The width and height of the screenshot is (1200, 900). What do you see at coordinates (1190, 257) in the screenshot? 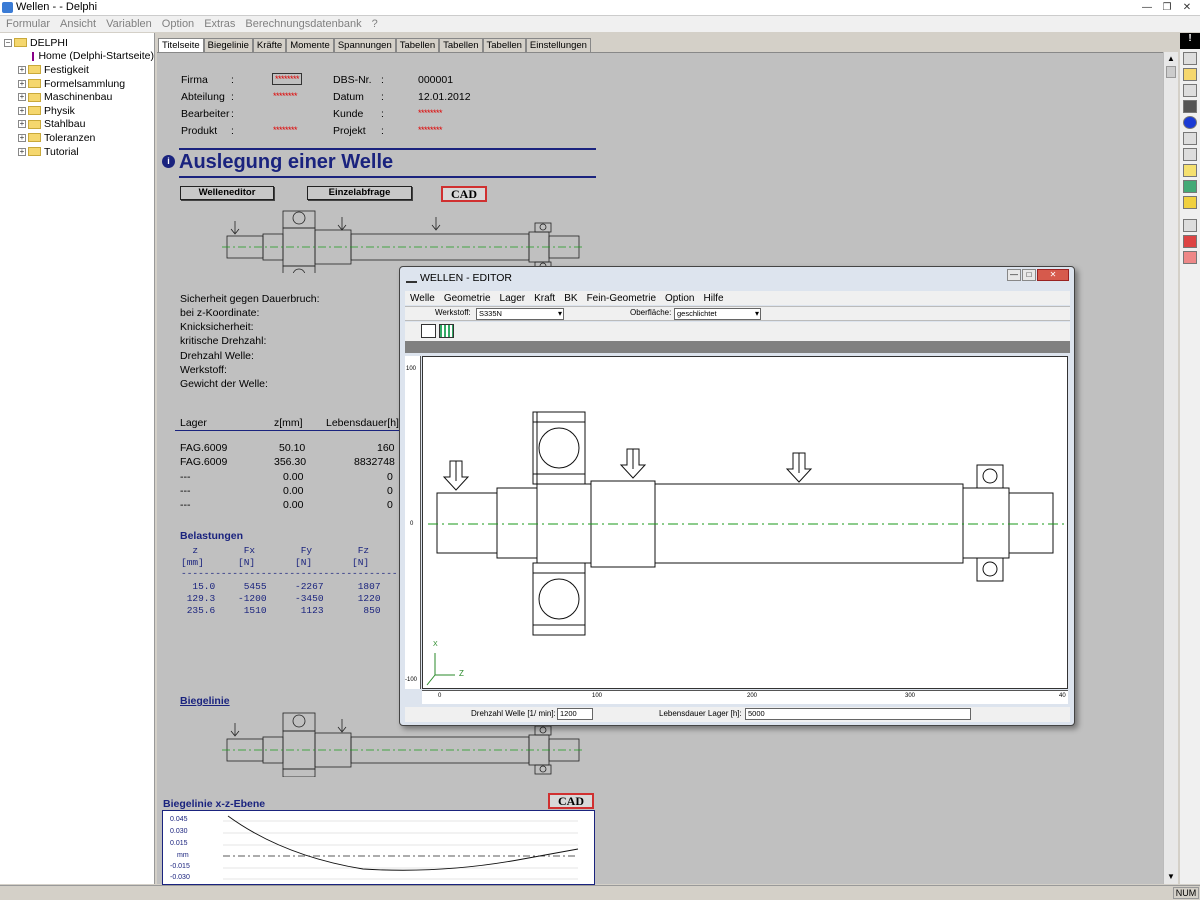
I see `list-icon` at bounding box center [1190, 257].